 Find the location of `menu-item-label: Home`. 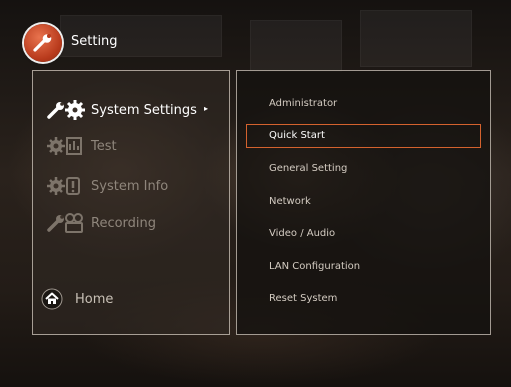

menu-item-label: Home is located at coordinates (94, 299).